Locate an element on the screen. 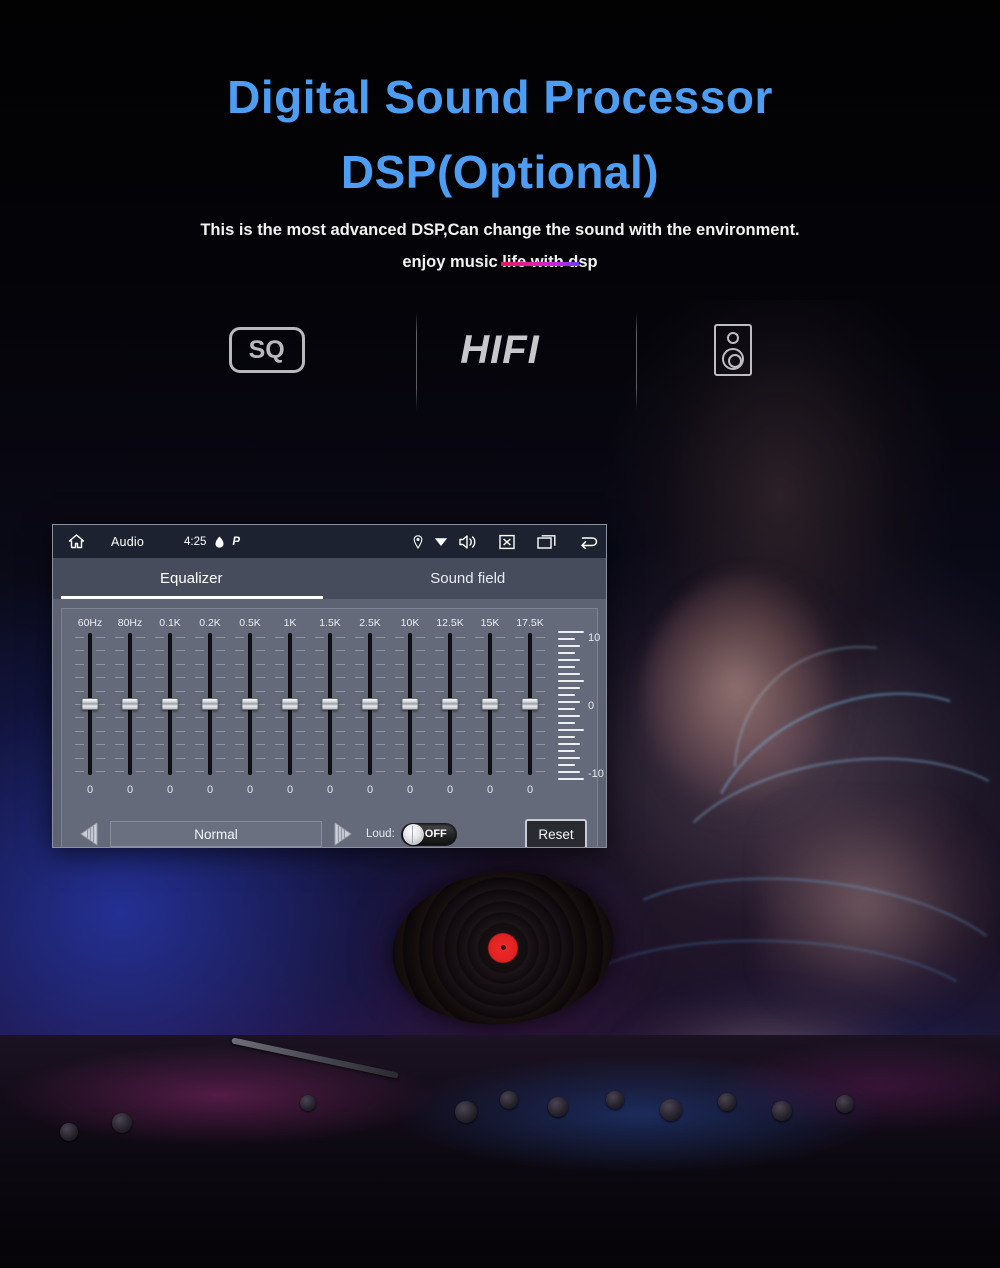 The height and width of the screenshot is (1268, 1000). woofer-icon is located at coordinates (733, 359).